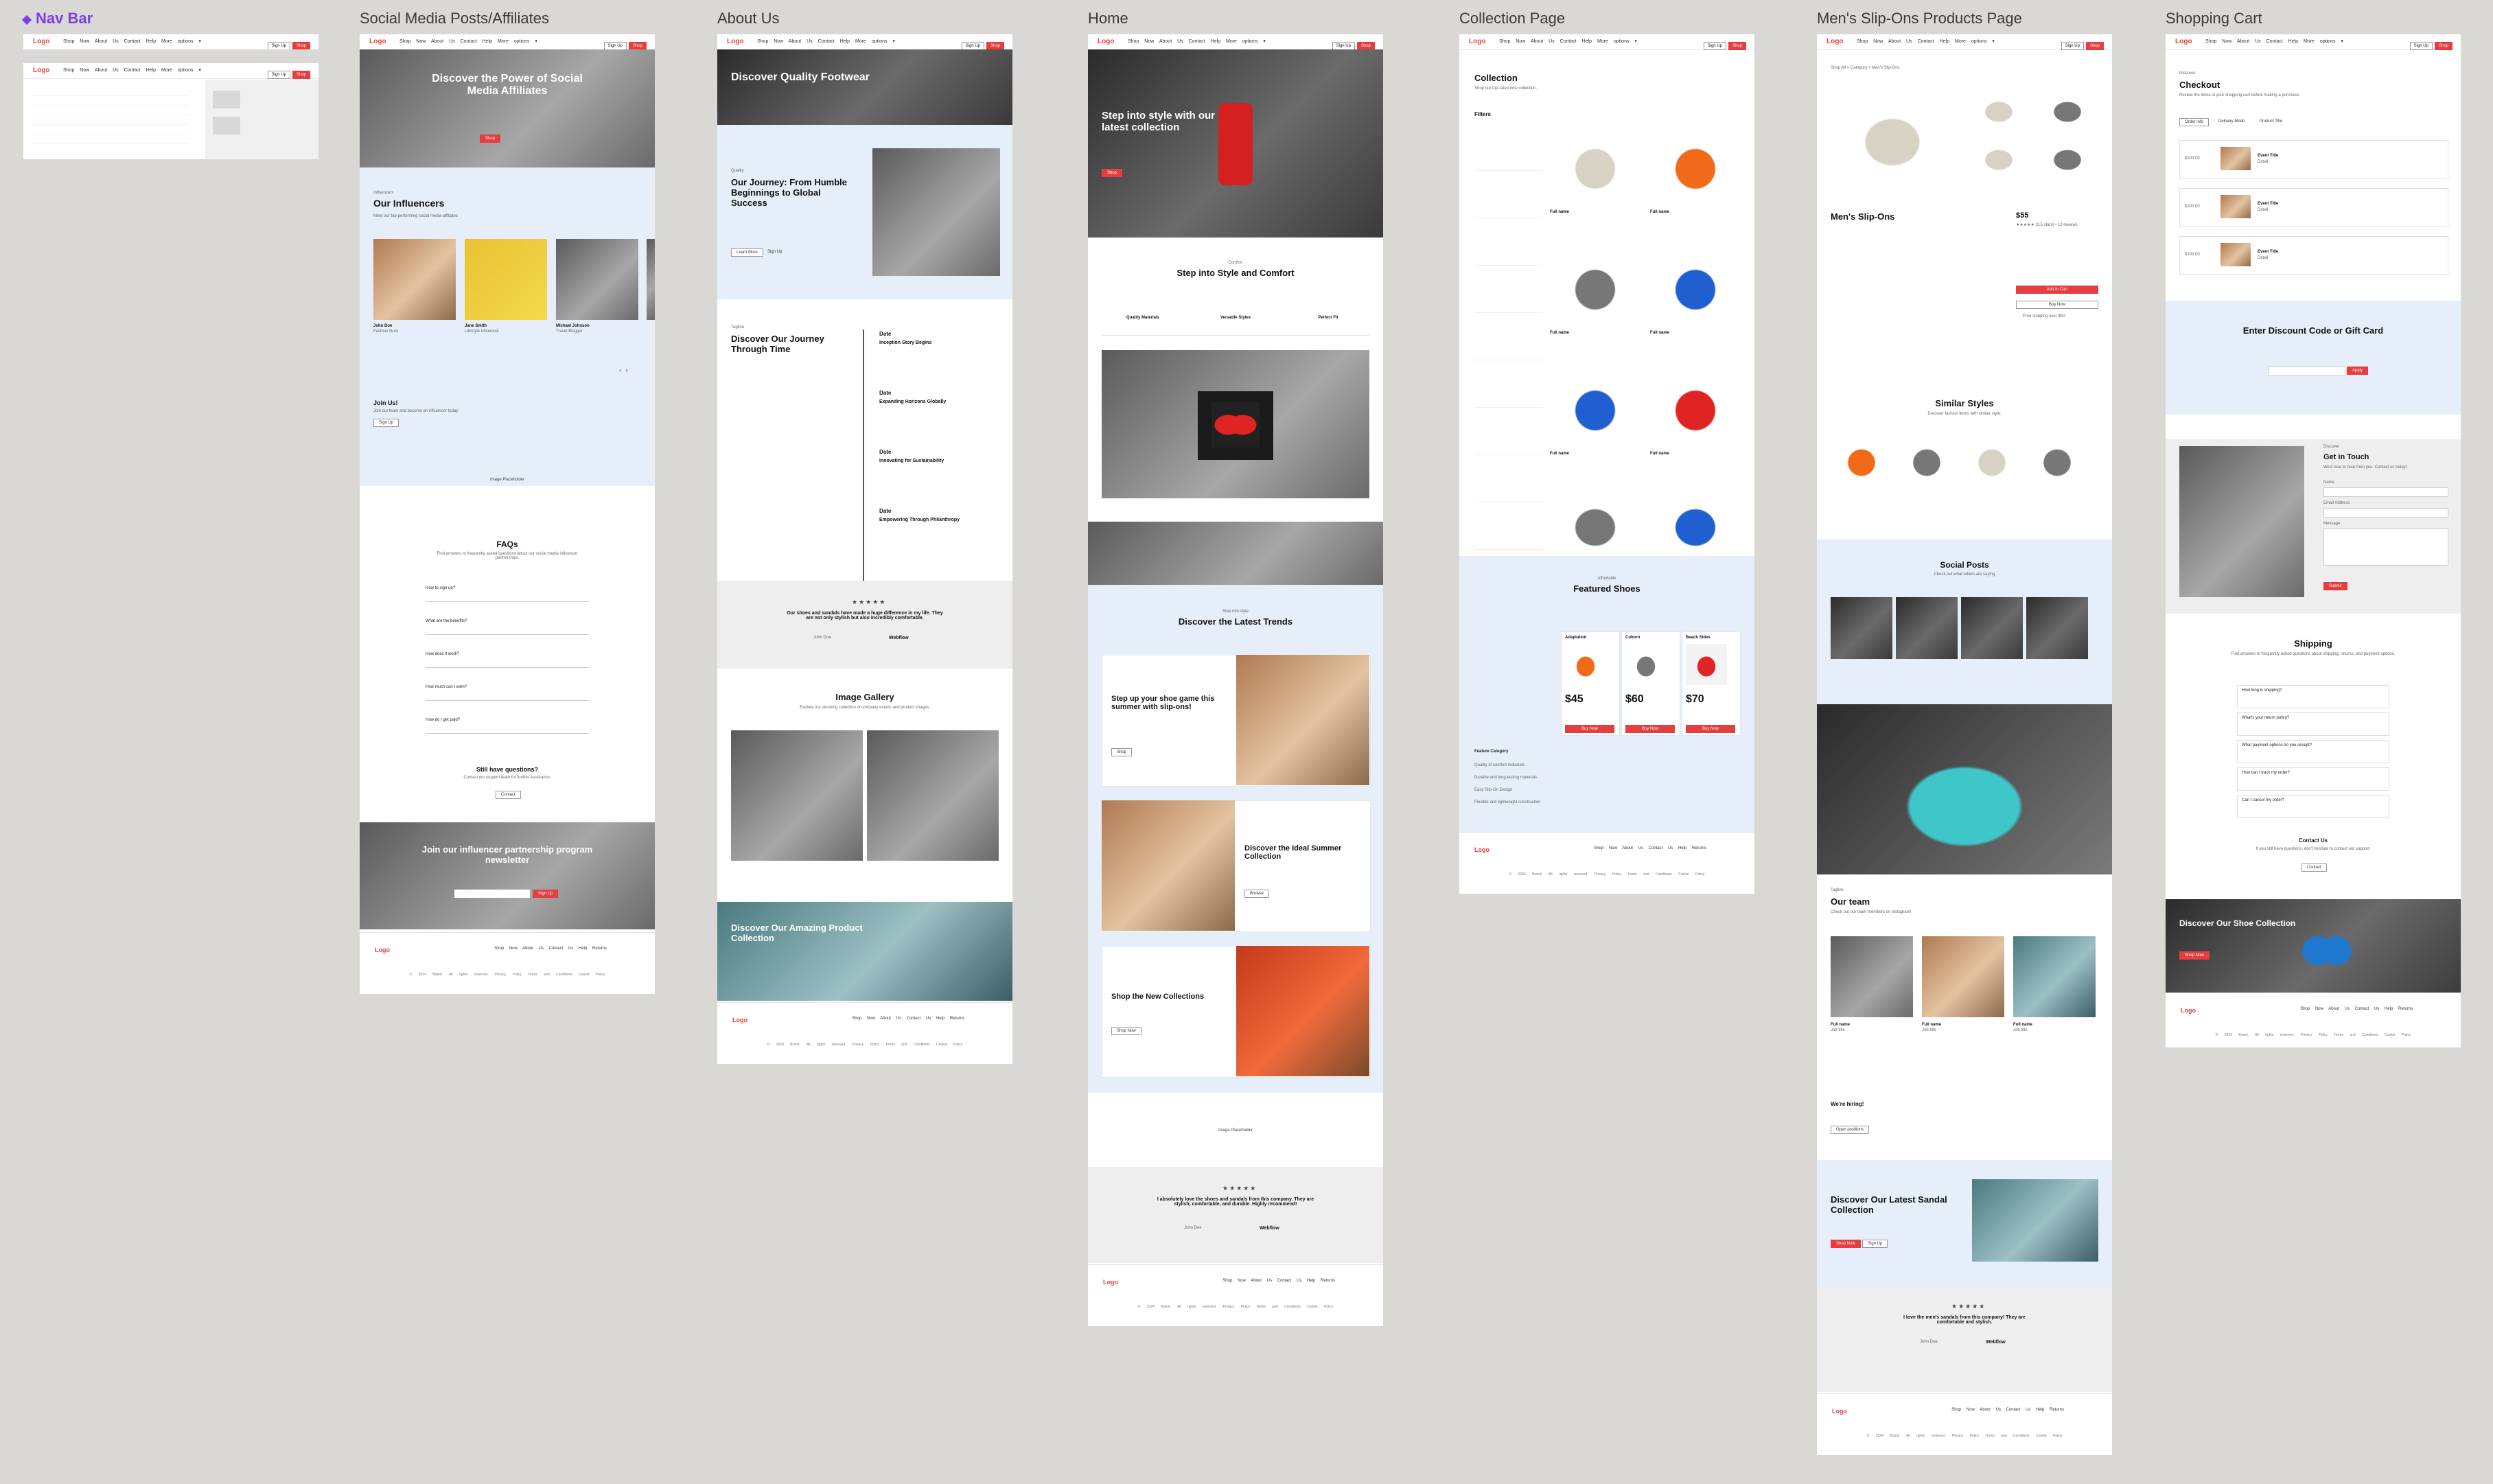 This screenshot has height=1484, width=2493. I want to click on faq-item: What are the benefits?, so click(508, 627).